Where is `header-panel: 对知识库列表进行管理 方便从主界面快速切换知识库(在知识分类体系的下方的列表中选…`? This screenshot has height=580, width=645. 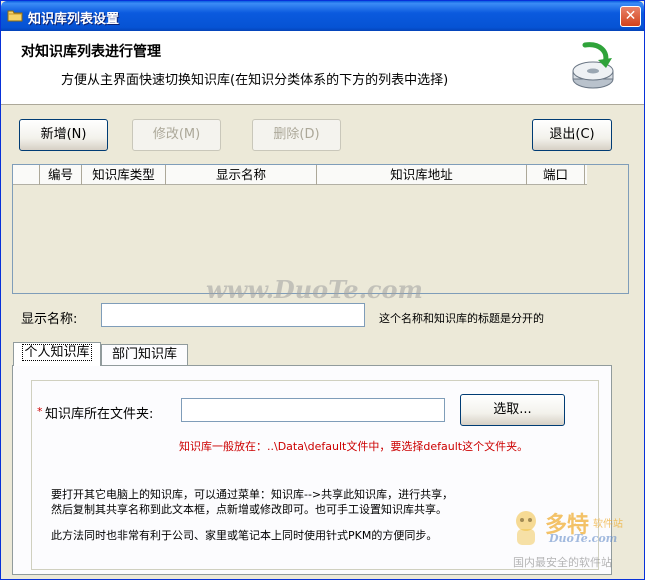 header-panel: 对知识库列表进行管理 方便从主界面快速切换知识库(在知识分类体系的下方的列表中选… is located at coordinates (322, 68).